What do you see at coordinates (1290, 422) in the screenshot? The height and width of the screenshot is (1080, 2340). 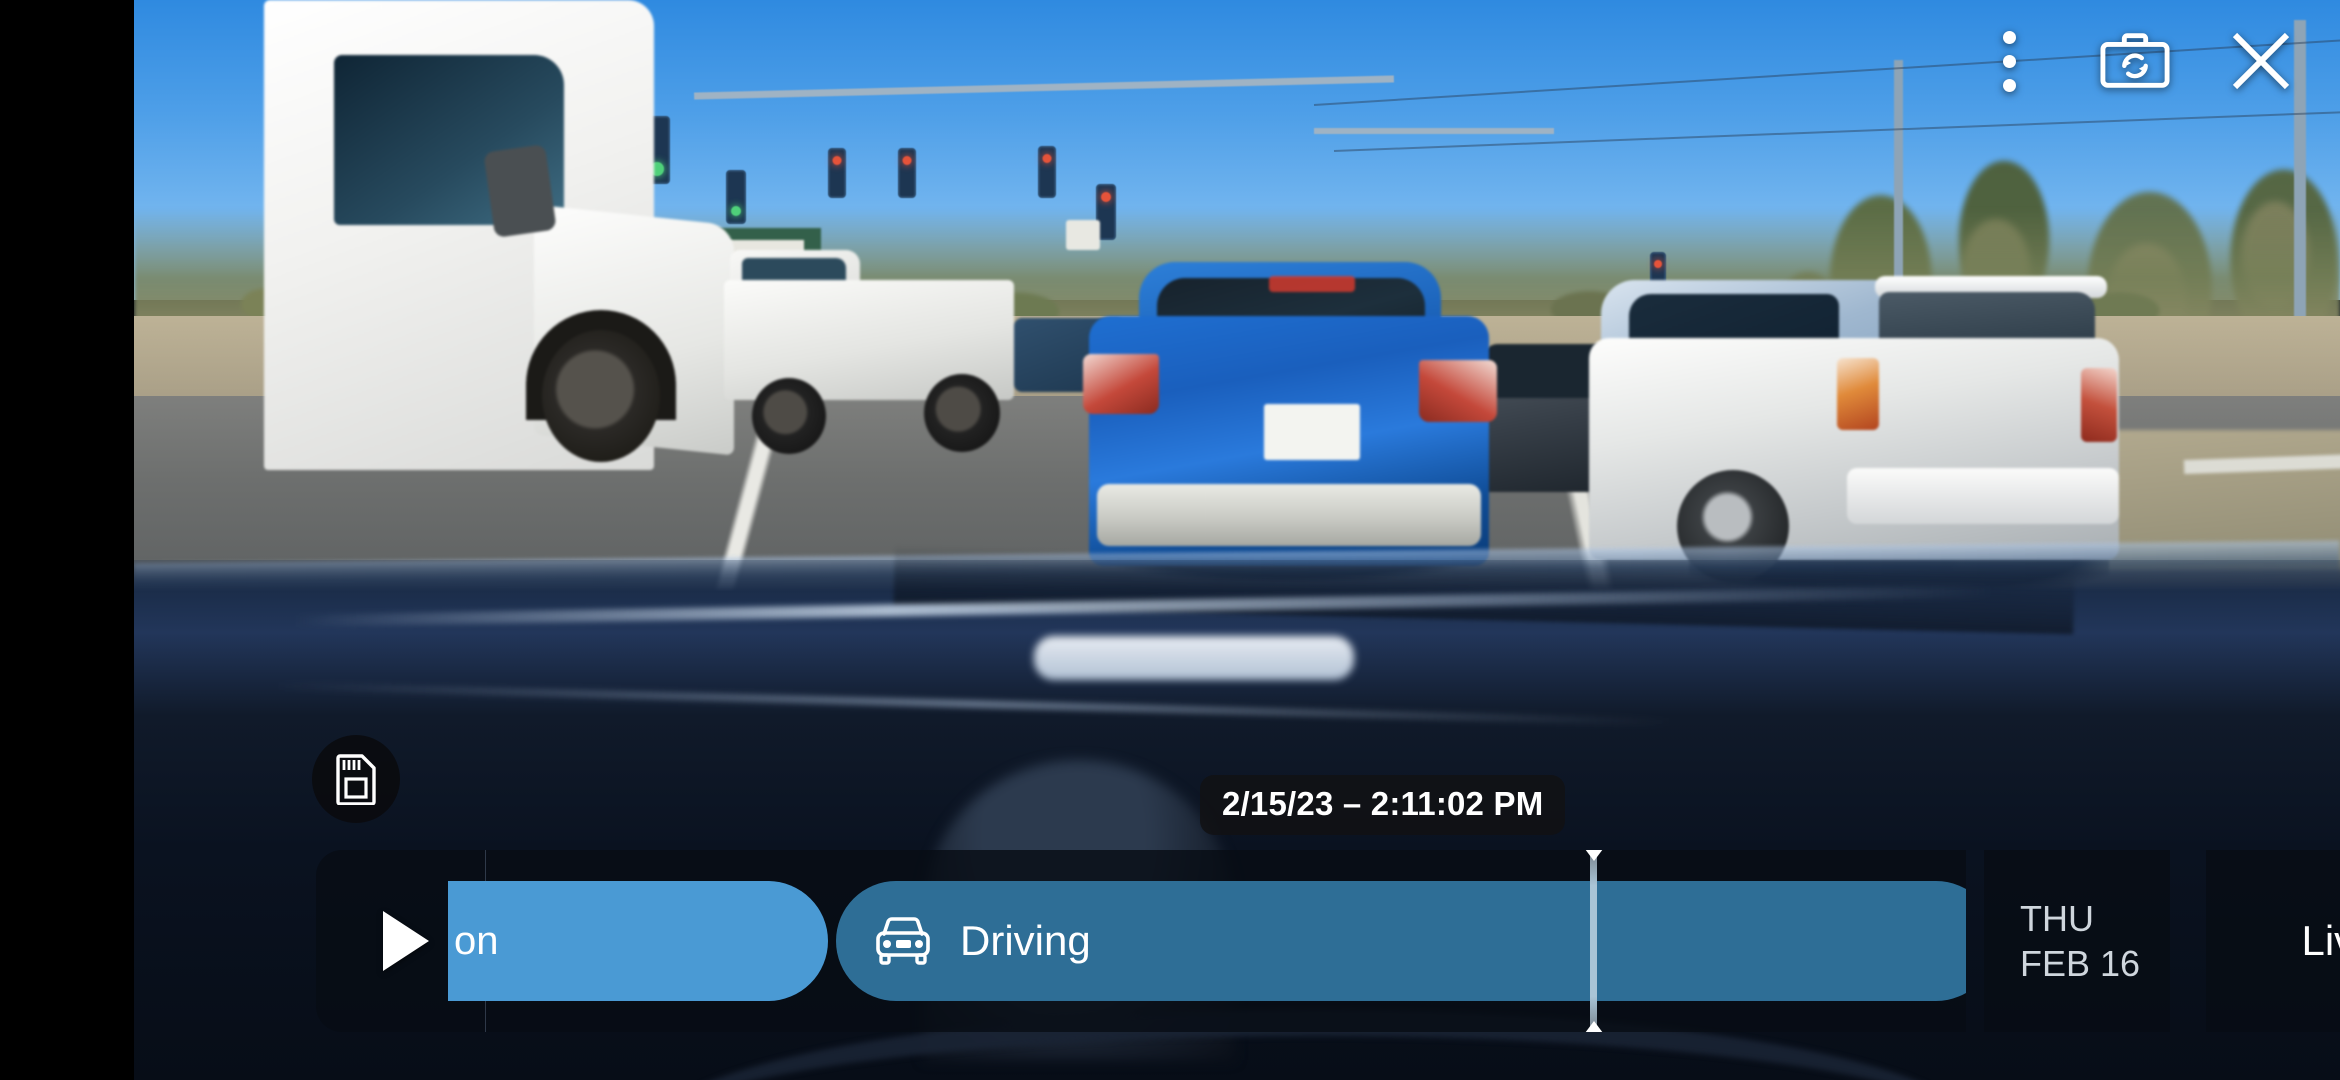 I see `vehicle-blue-suv` at bounding box center [1290, 422].